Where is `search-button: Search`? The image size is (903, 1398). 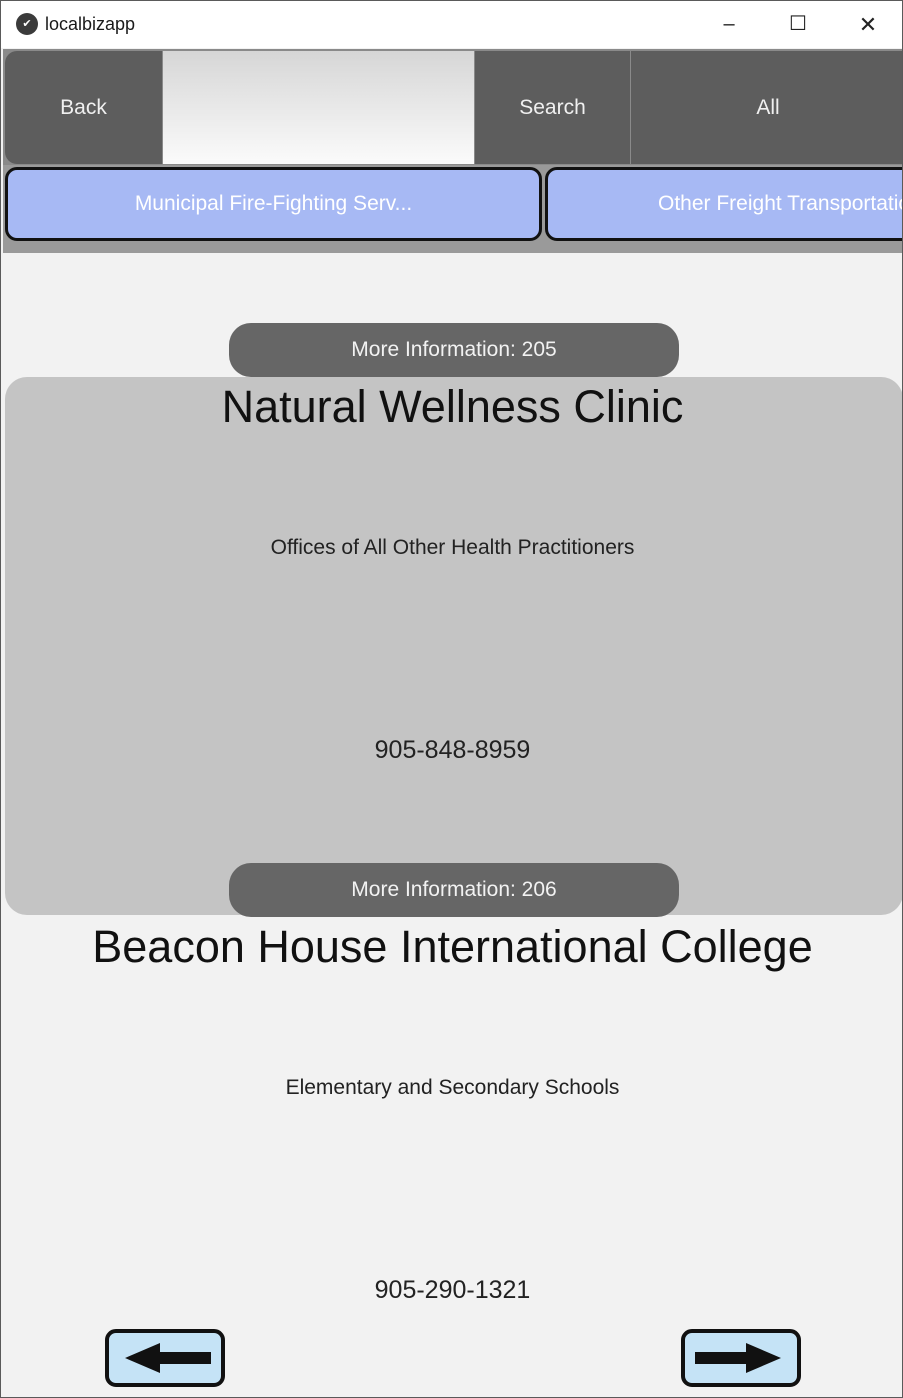
search-button: Search is located at coordinates (552, 107).